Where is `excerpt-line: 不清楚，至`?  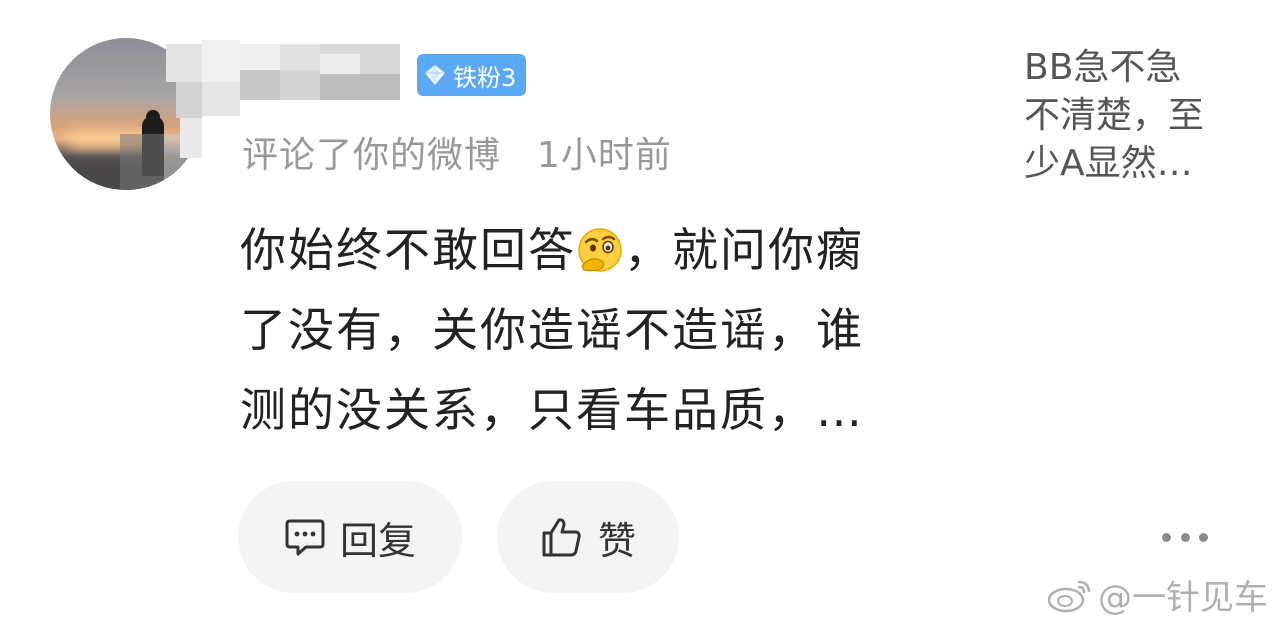 excerpt-line: 不清楚，至 is located at coordinates (1114, 115).